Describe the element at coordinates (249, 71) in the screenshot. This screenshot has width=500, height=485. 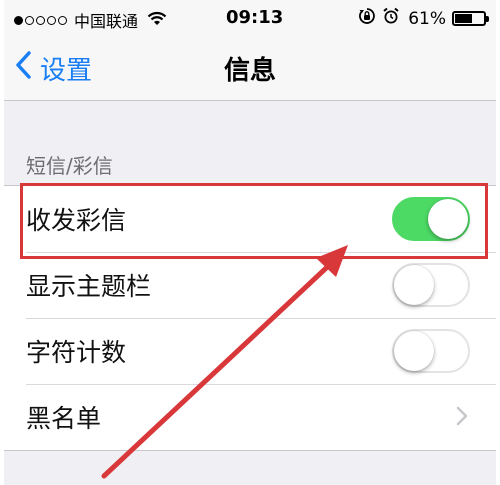
I see `page-title: 信息` at that location.